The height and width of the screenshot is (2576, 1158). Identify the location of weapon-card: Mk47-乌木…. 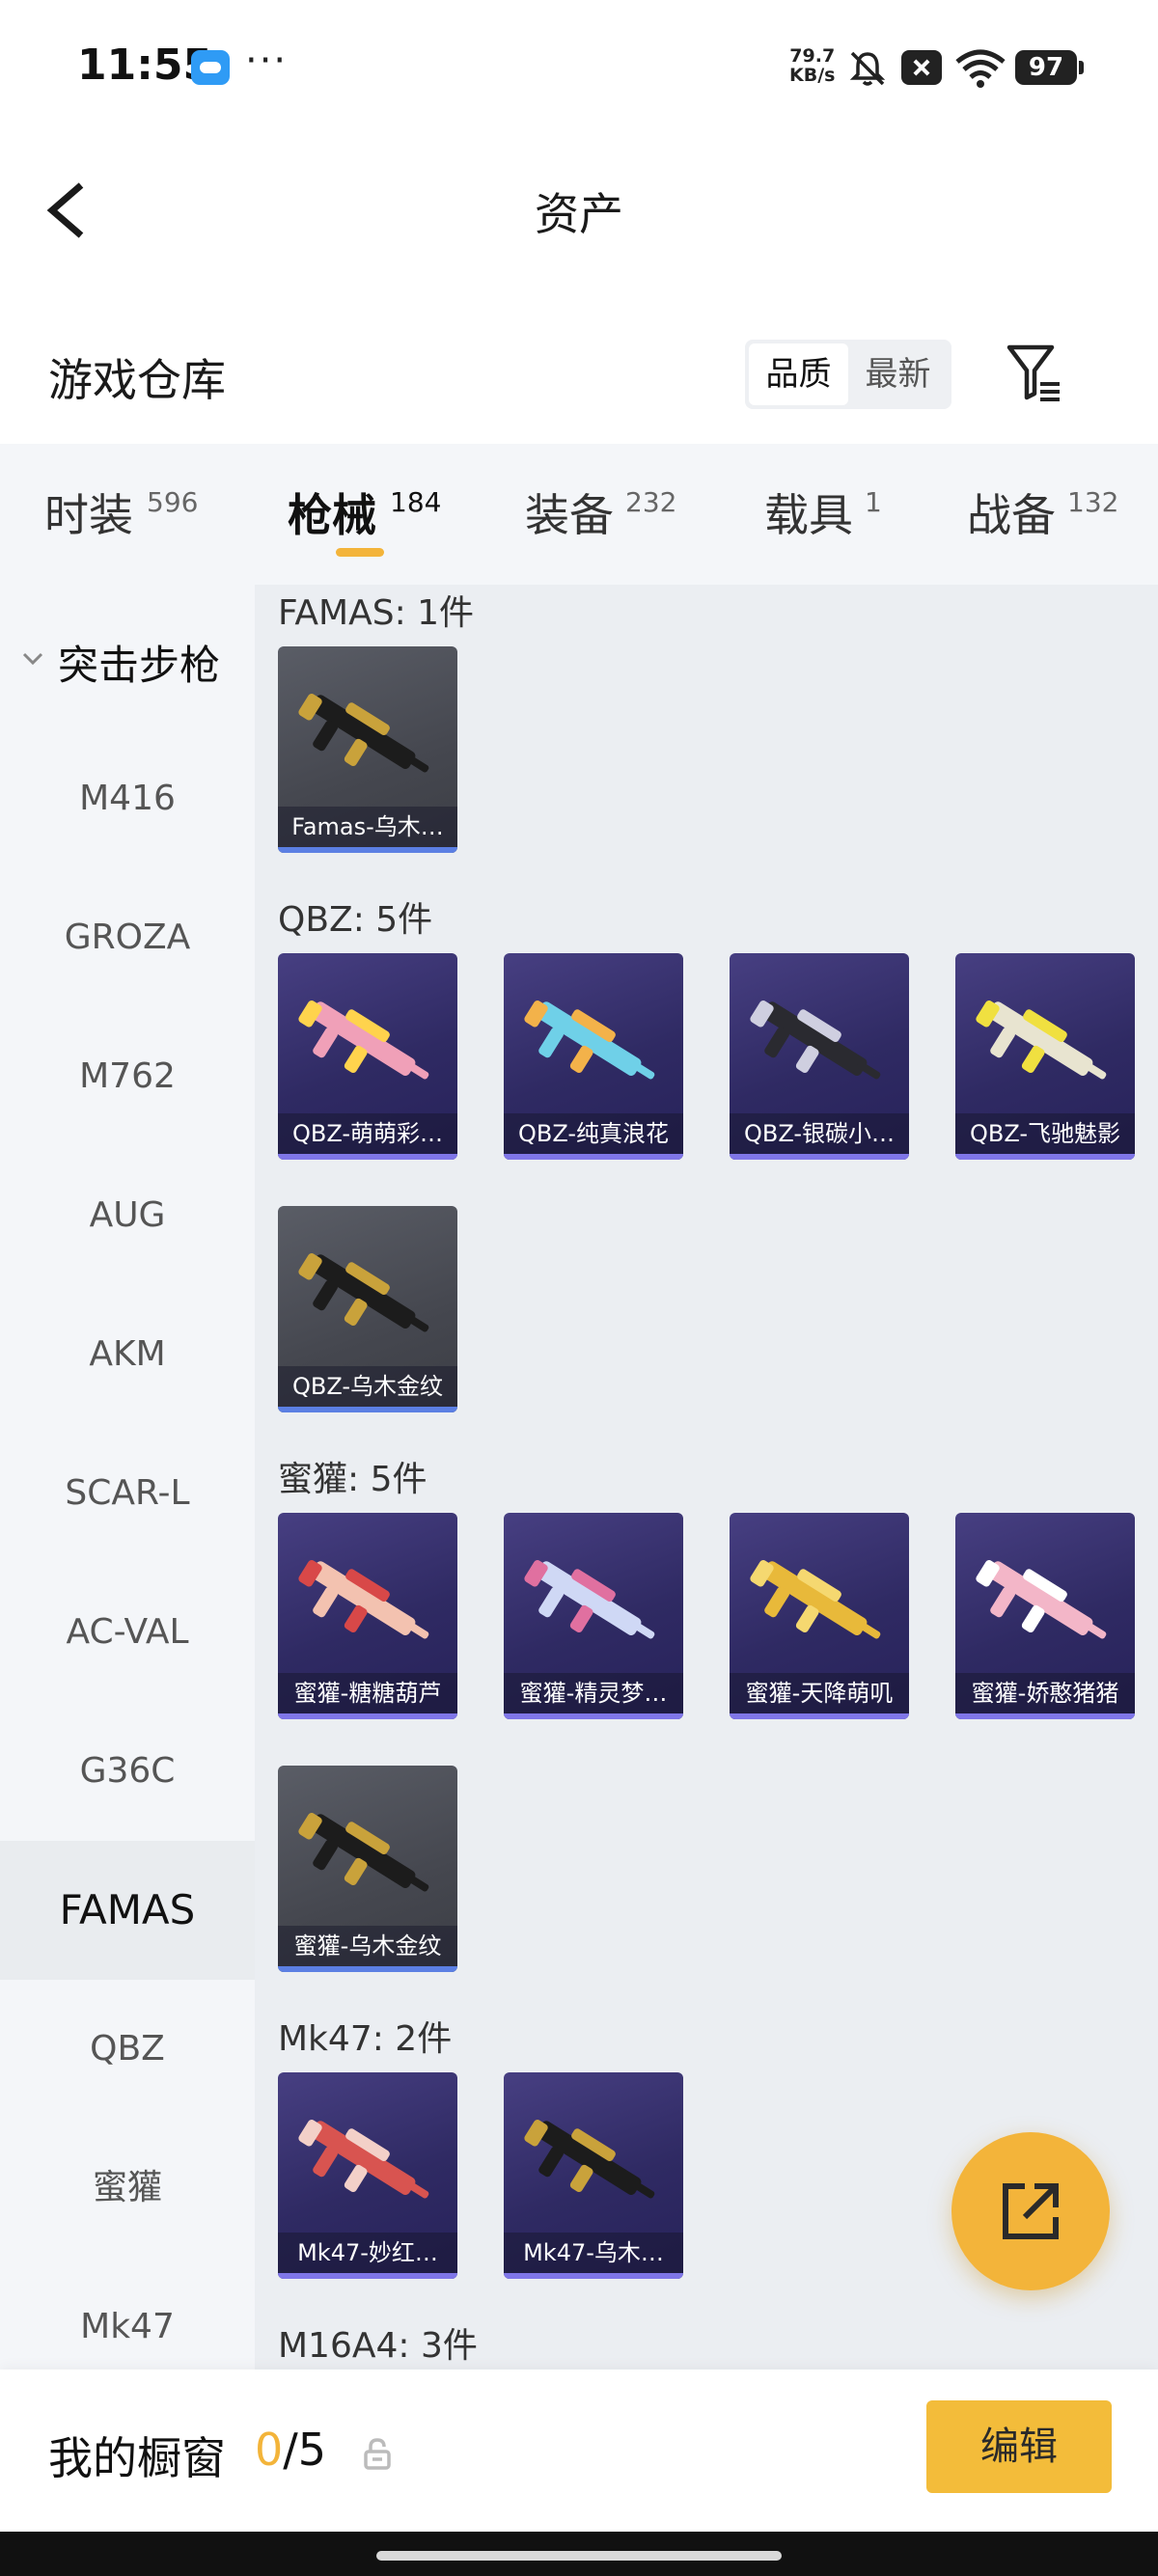
(593, 2175).